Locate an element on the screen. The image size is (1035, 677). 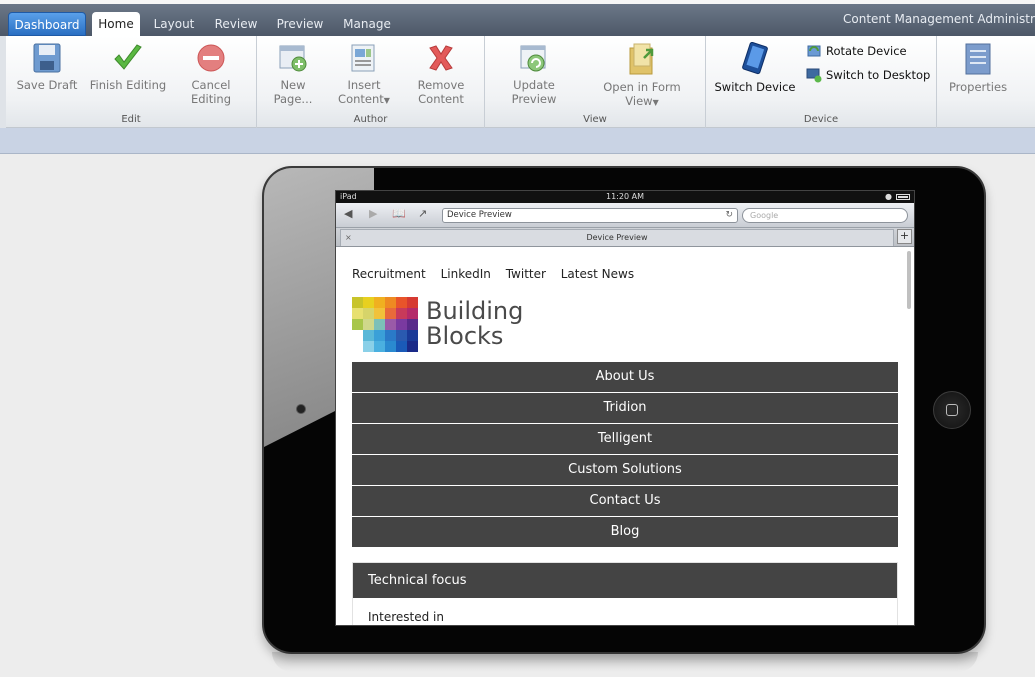
properties-label: Properties is located at coordinates (978, 87).